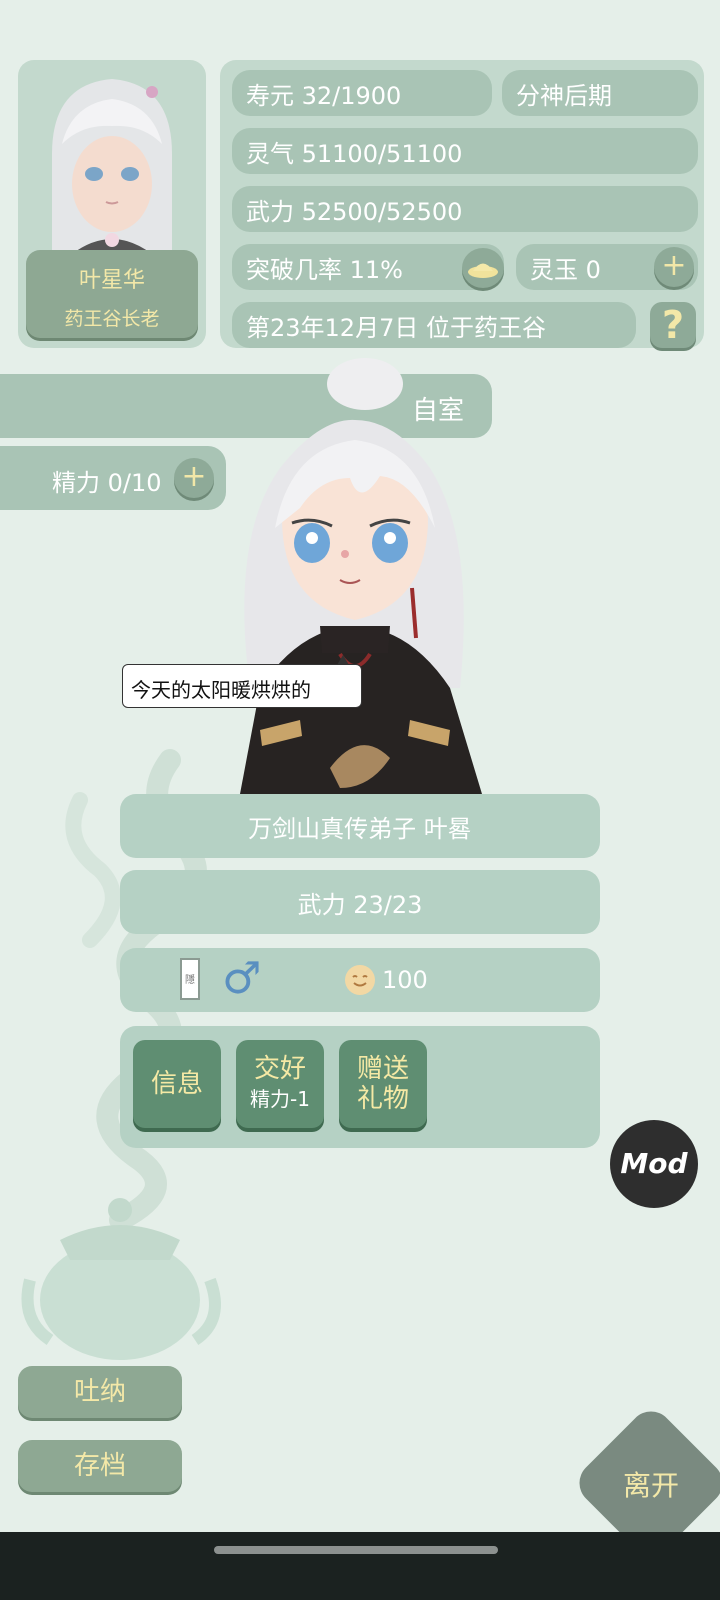  What do you see at coordinates (650, 1485) in the screenshot?
I see `leave-button-label: 离开` at bounding box center [650, 1485].